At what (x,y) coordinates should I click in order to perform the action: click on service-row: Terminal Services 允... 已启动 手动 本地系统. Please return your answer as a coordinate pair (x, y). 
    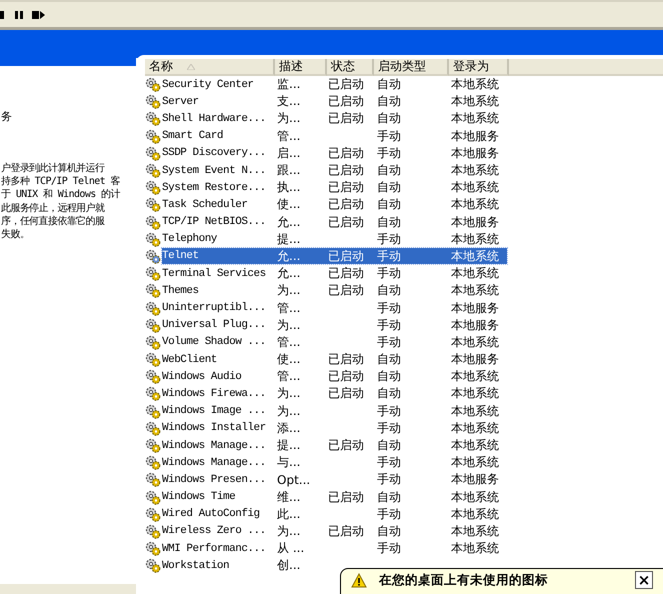
    Looking at the image, I should click on (334, 274).